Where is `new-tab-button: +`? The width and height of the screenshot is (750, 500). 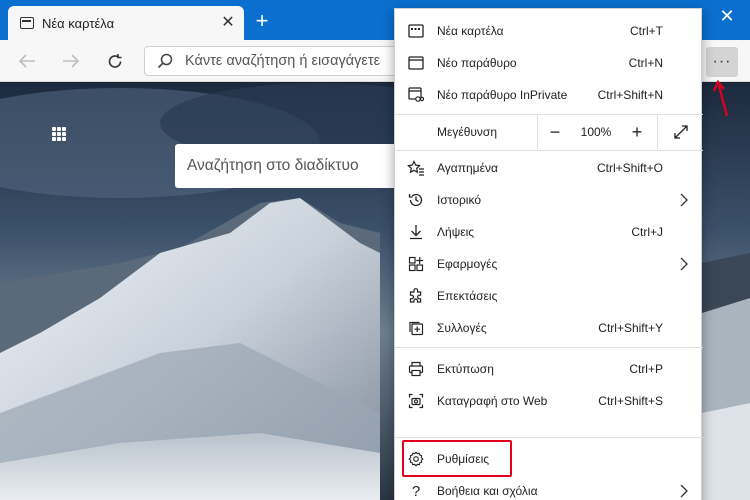
new-tab-button: + is located at coordinates (262, 21).